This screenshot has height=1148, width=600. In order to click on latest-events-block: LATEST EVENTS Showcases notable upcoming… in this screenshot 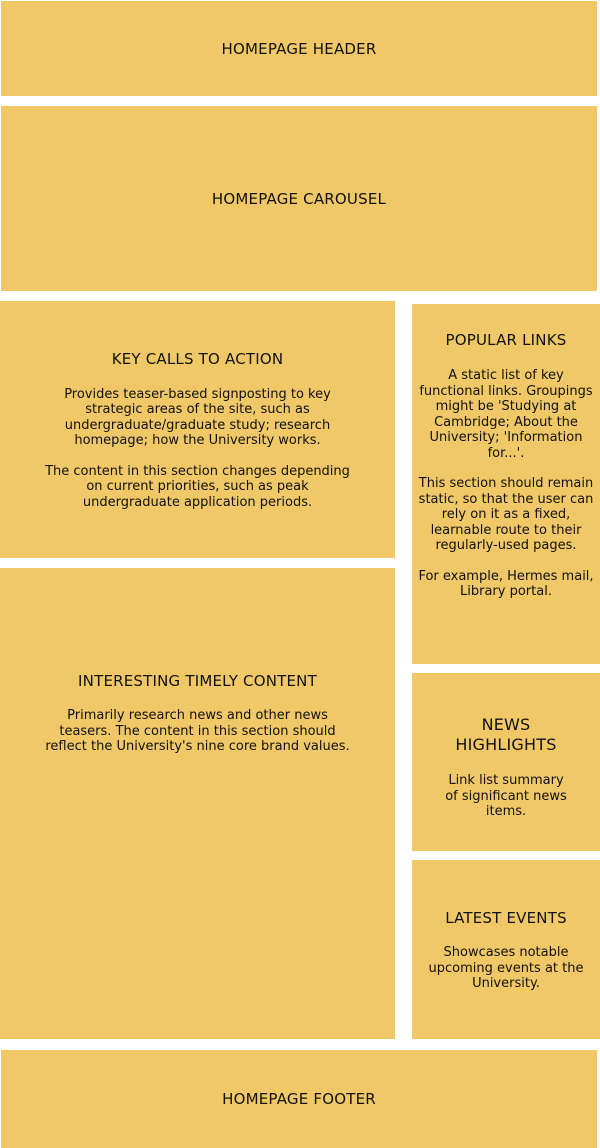, I will do `click(506, 949)`.